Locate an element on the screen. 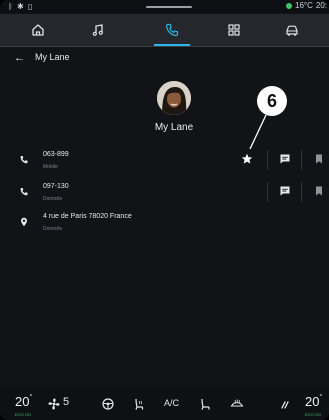 The height and width of the screenshot is (420, 329). status-indicator-icon is located at coordinates (289, 5).